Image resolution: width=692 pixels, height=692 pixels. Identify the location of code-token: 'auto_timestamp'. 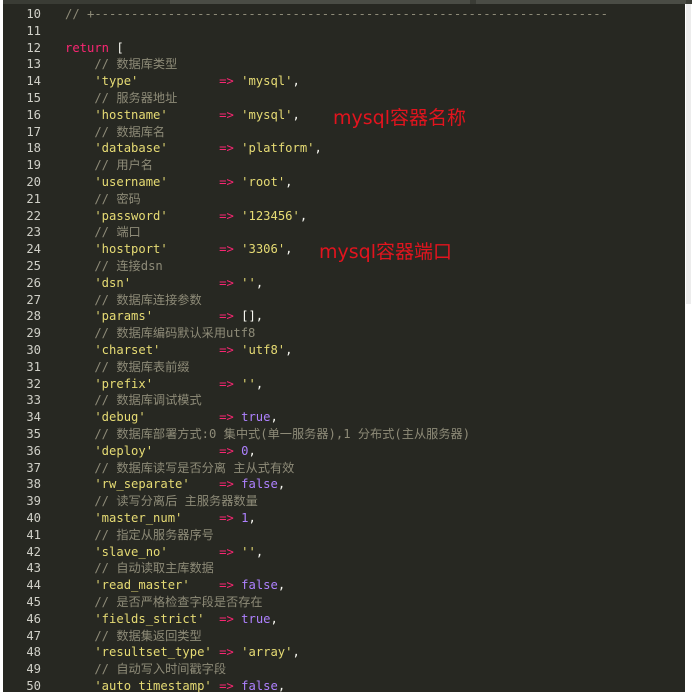
(138, 685).